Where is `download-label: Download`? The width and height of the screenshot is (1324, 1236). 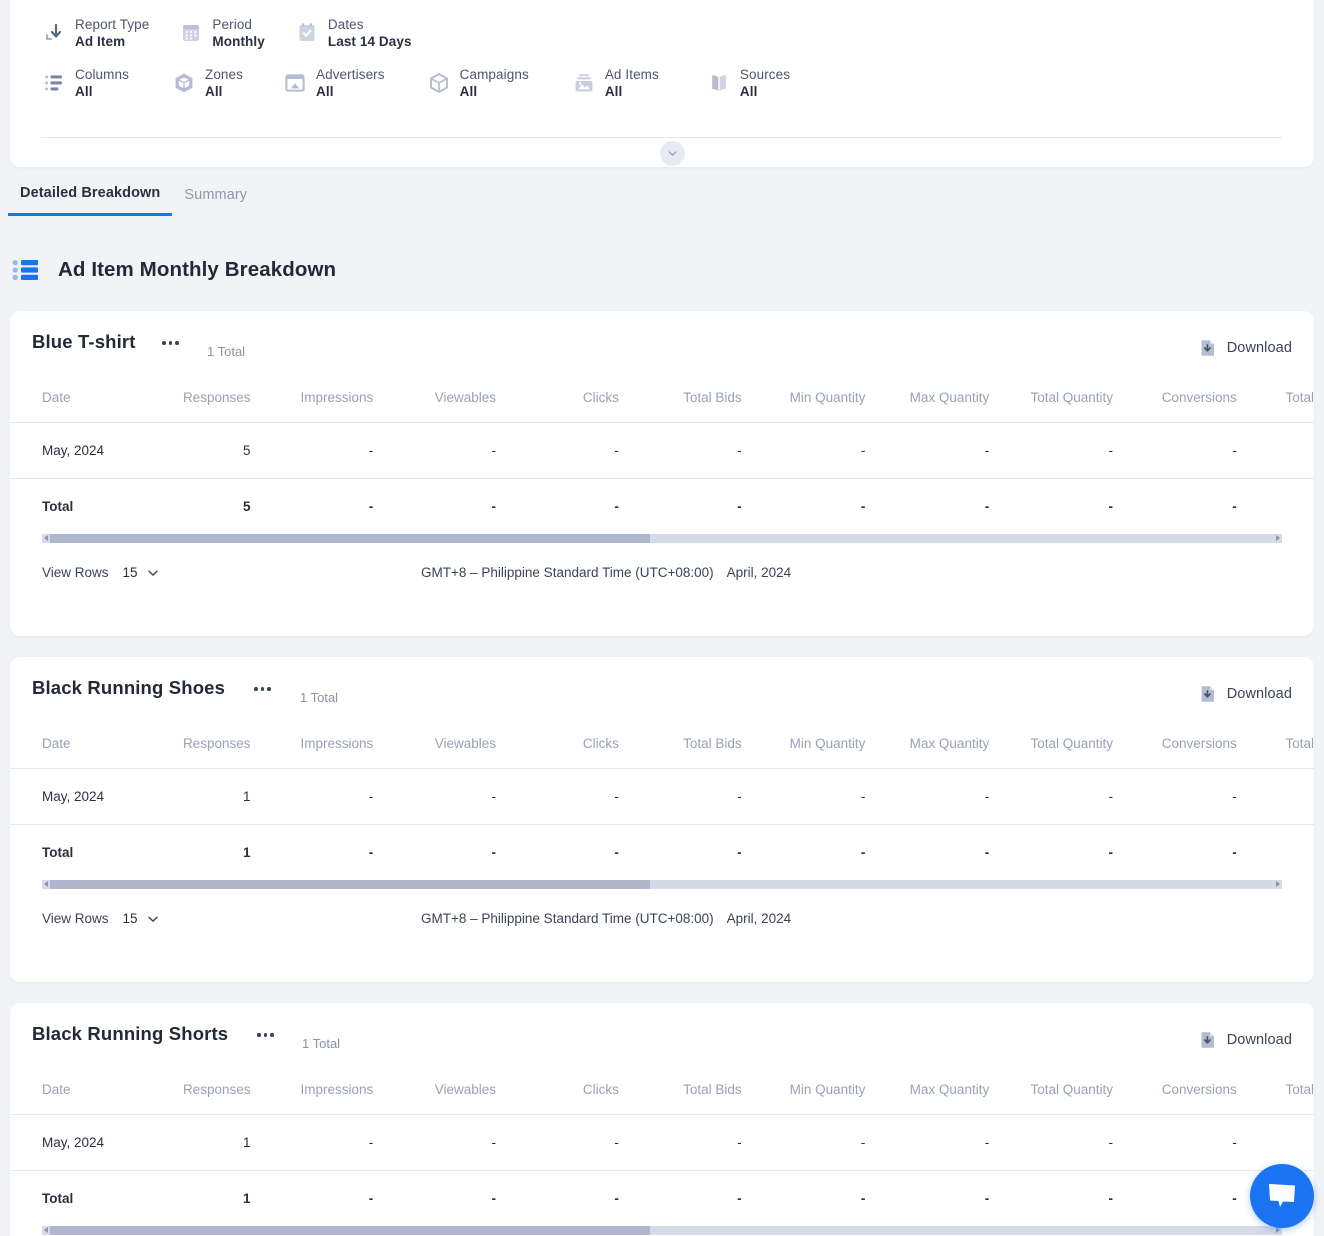
download-label: Download is located at coordinates (1259, 1040).